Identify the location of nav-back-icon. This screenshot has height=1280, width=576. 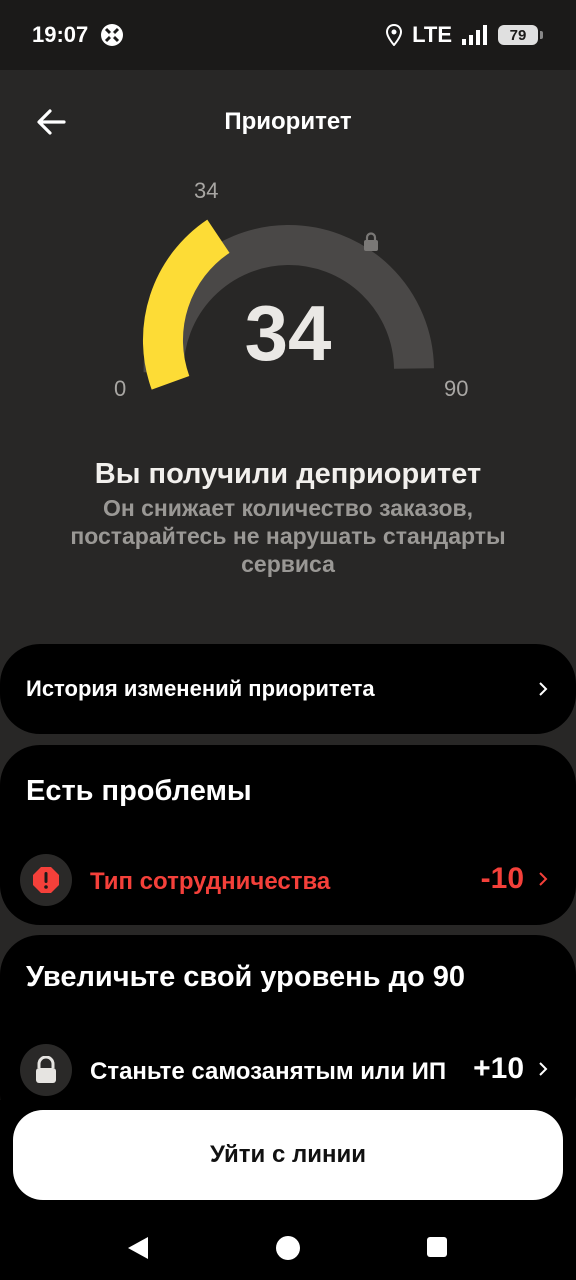
(138, 1248).